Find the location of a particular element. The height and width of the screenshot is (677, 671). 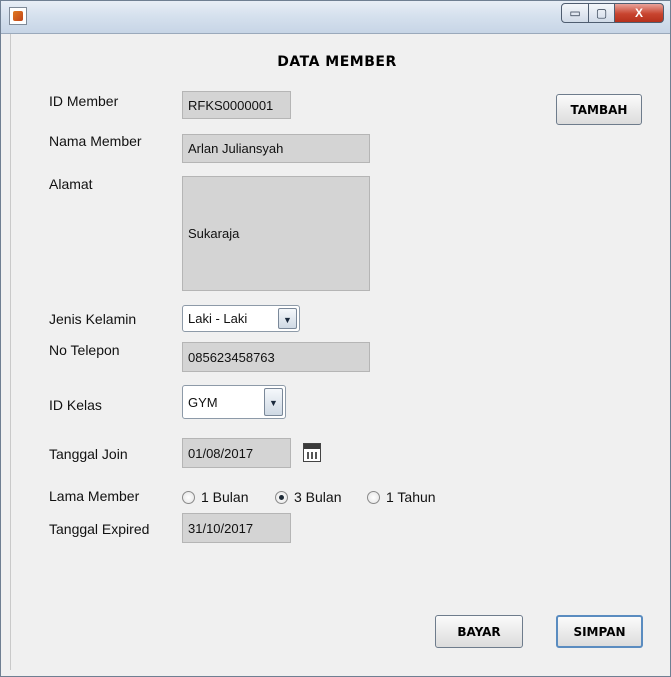

radio-3-bulan: 3 Bulan is located at coordinates (308, 497).